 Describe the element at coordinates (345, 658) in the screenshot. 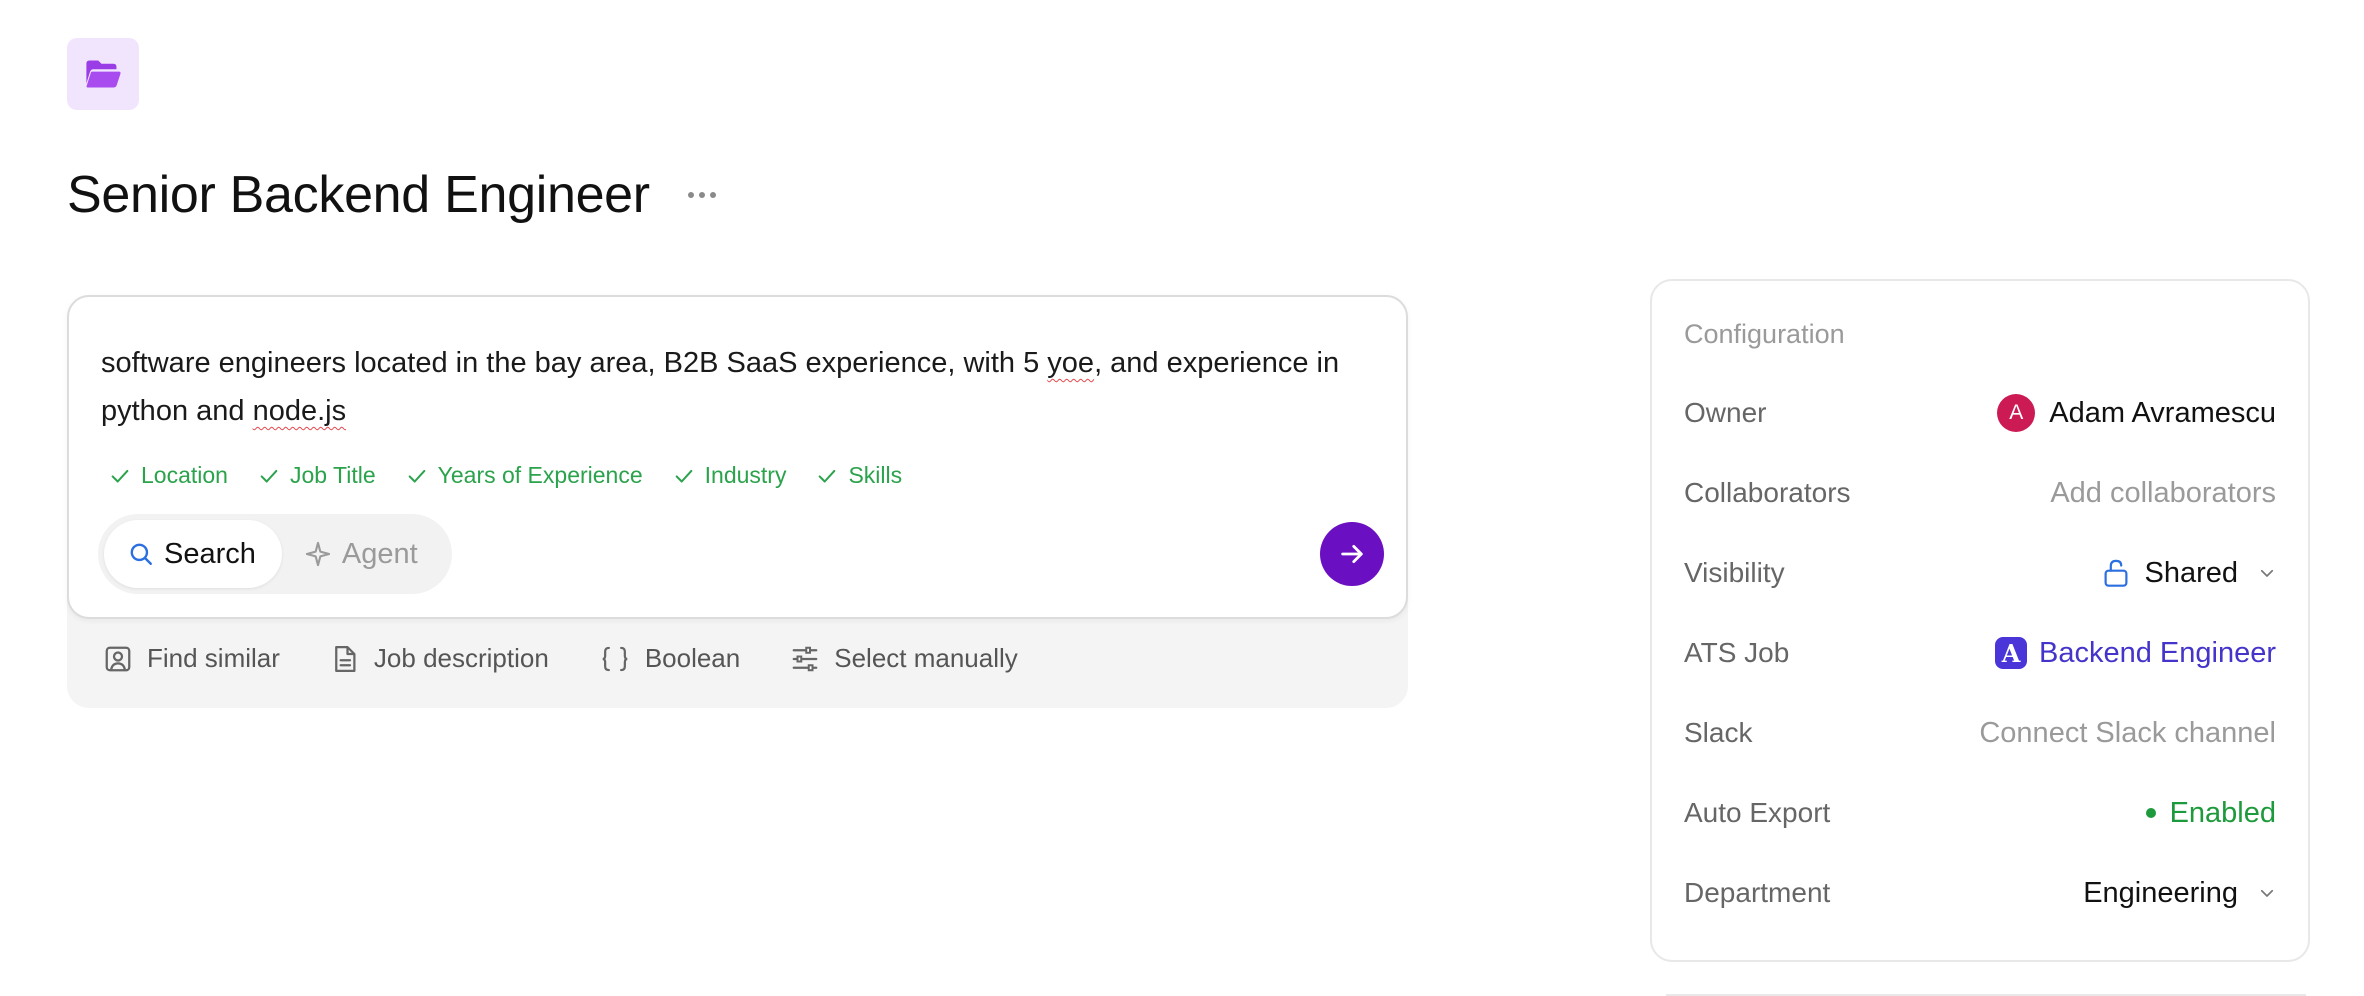

I see `document-icon` at that location.